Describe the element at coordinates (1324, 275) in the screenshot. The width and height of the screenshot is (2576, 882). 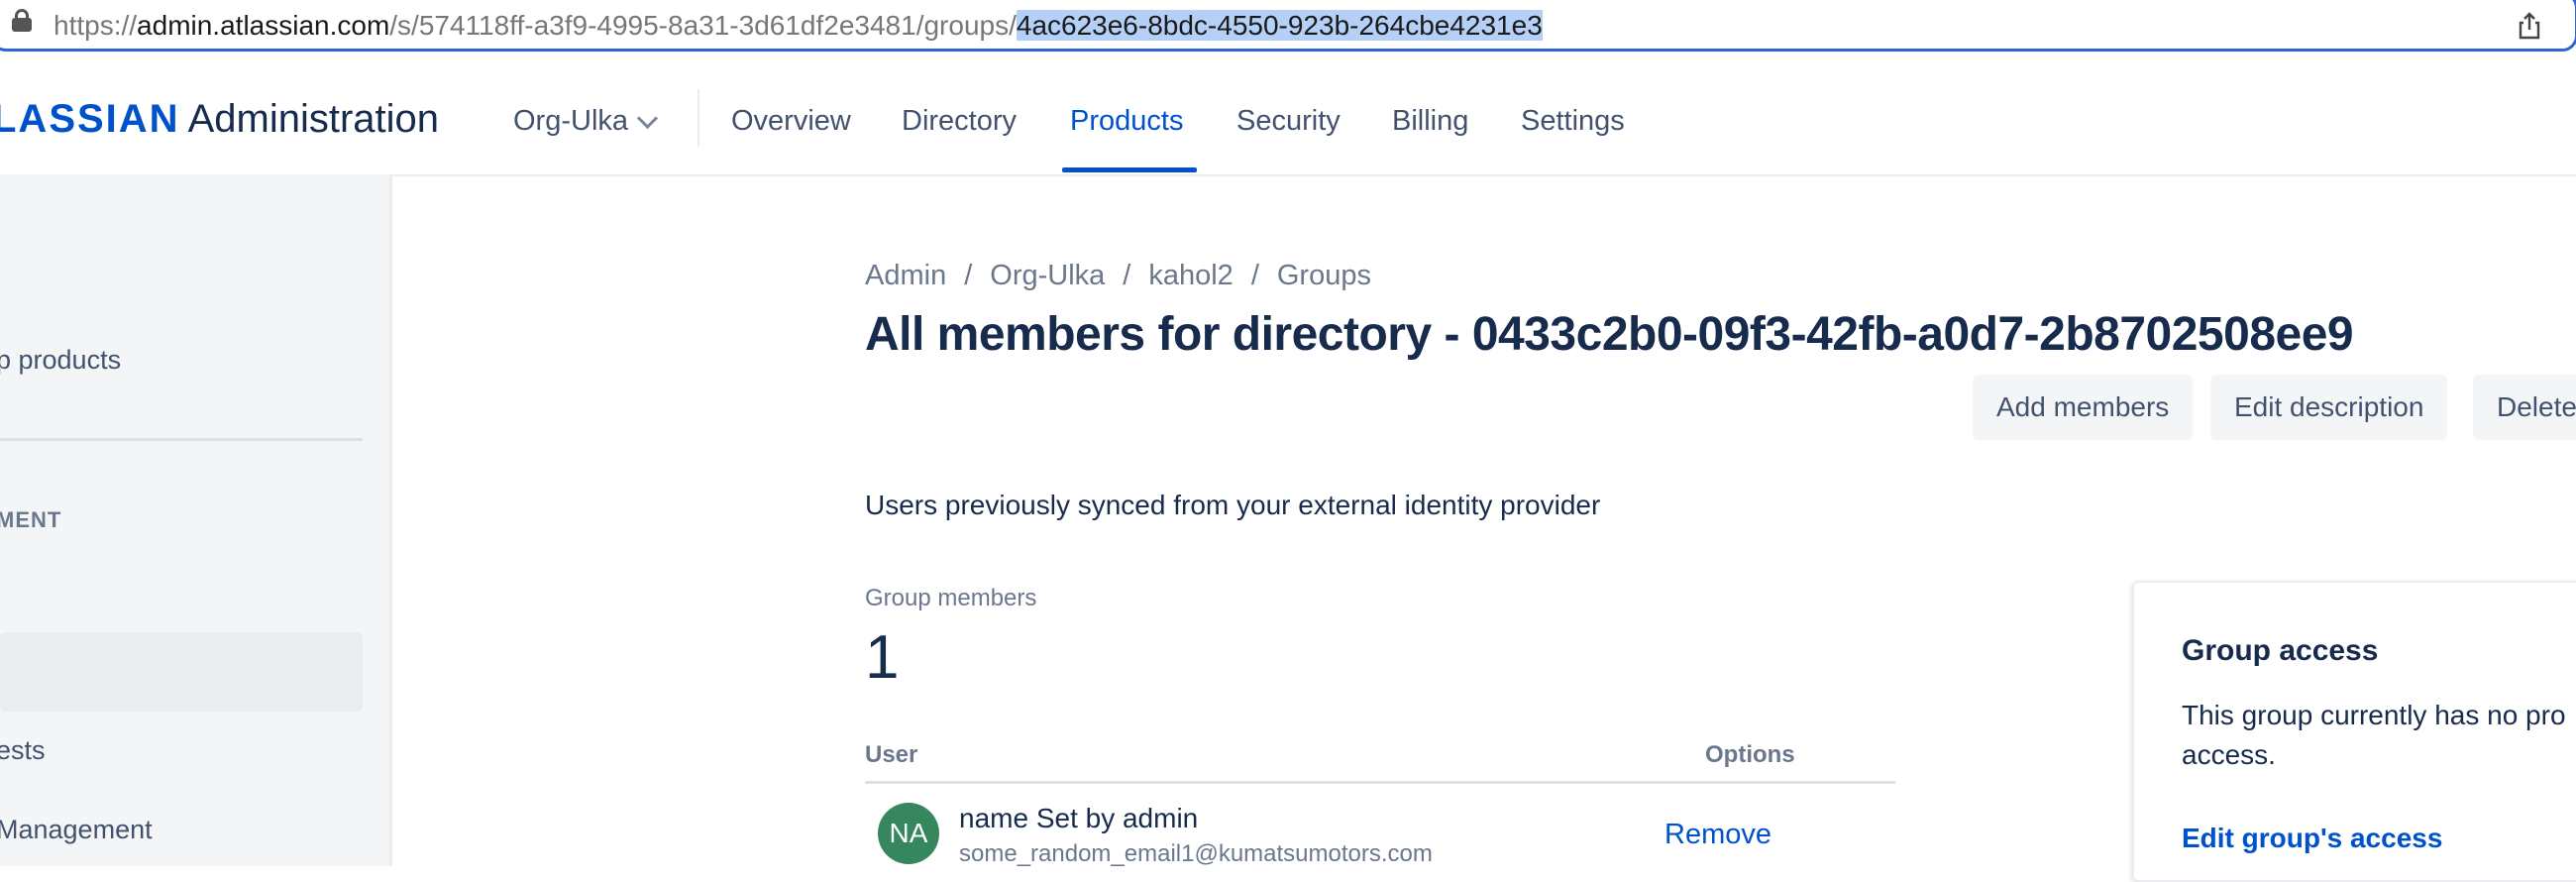
I see `breadcrumb-groups: Groups` at that location.